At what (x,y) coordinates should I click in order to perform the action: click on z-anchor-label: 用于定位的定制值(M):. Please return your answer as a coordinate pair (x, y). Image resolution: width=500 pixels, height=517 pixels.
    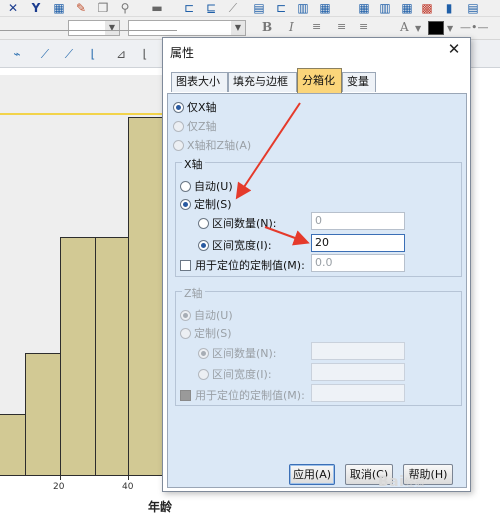
    Looking at the image, I should click on (250, 395).